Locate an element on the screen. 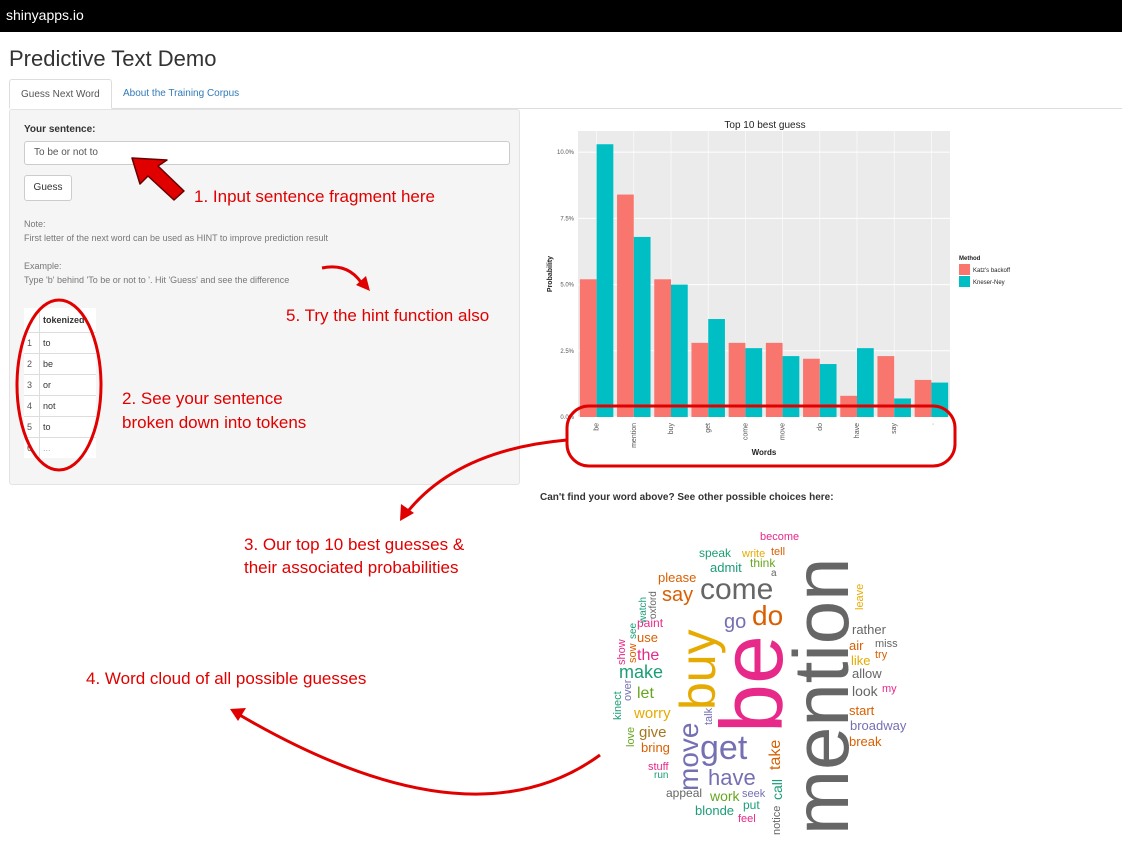  cloud-word: have is located at coordinates (732, 777).